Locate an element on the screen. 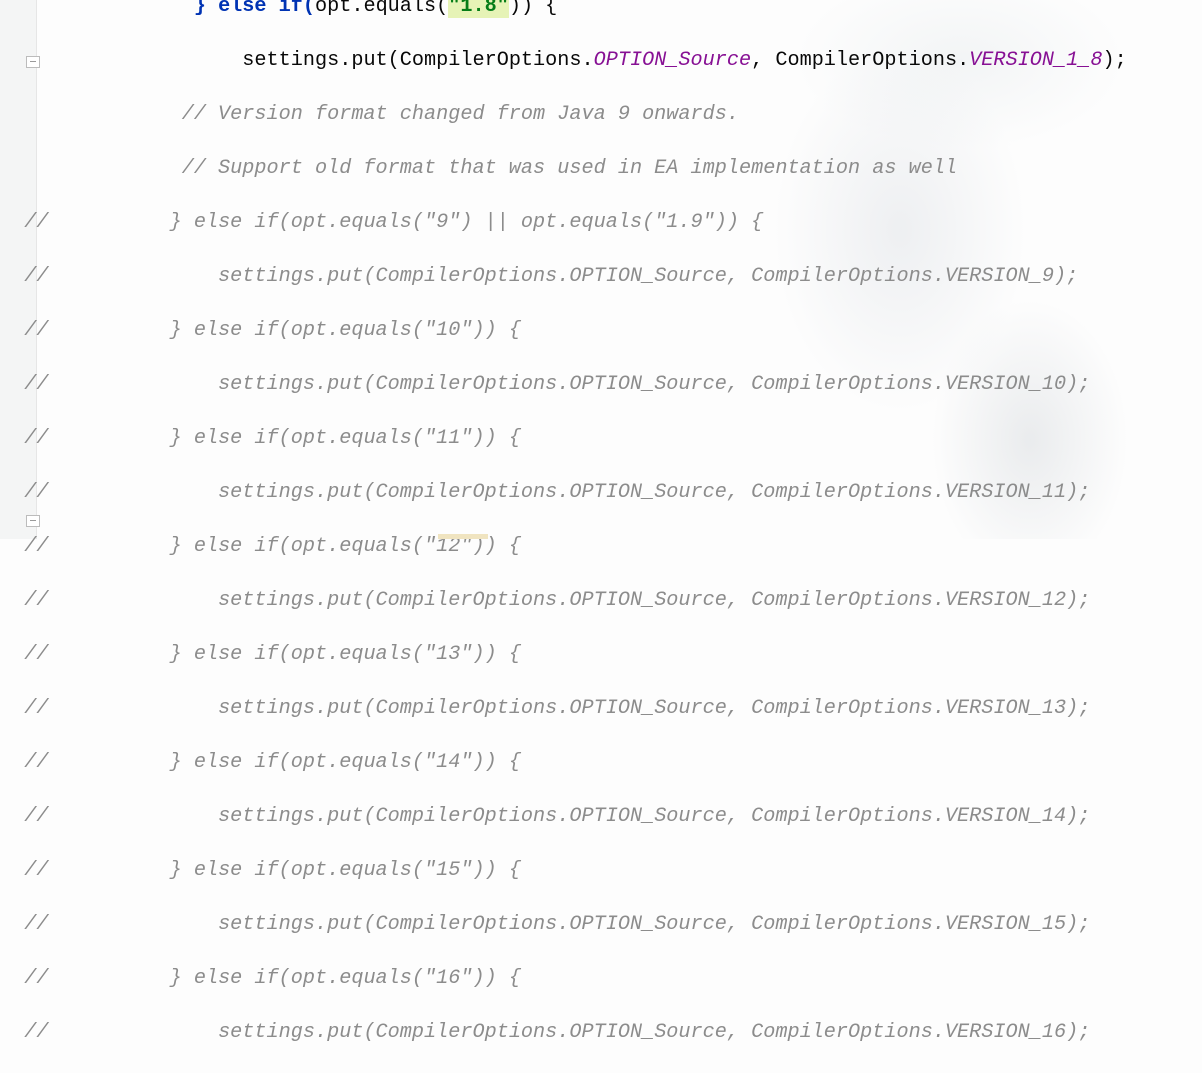 The width and height of the screenshot is (1202, 1073). keyword: } else if( is located at coordinates (254, 9).